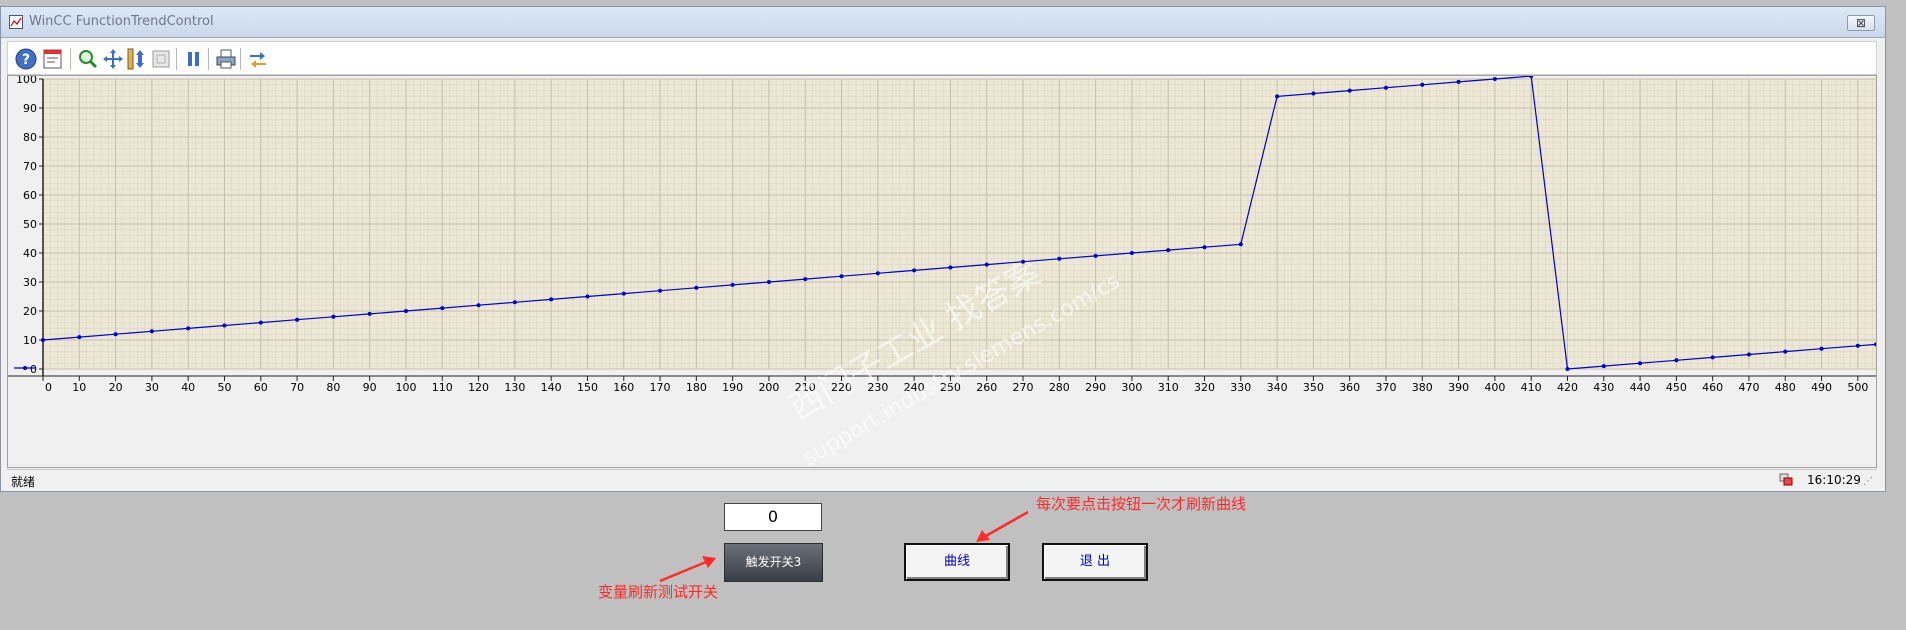 The width and height of the screenshot is (1906, 630). What do you see at coordinates (1141, 504) in the screenshot?
I see `annotation-refresh-note: 每次要点击按钮一次才刷新曲线` at bounding box center [1141, 504].